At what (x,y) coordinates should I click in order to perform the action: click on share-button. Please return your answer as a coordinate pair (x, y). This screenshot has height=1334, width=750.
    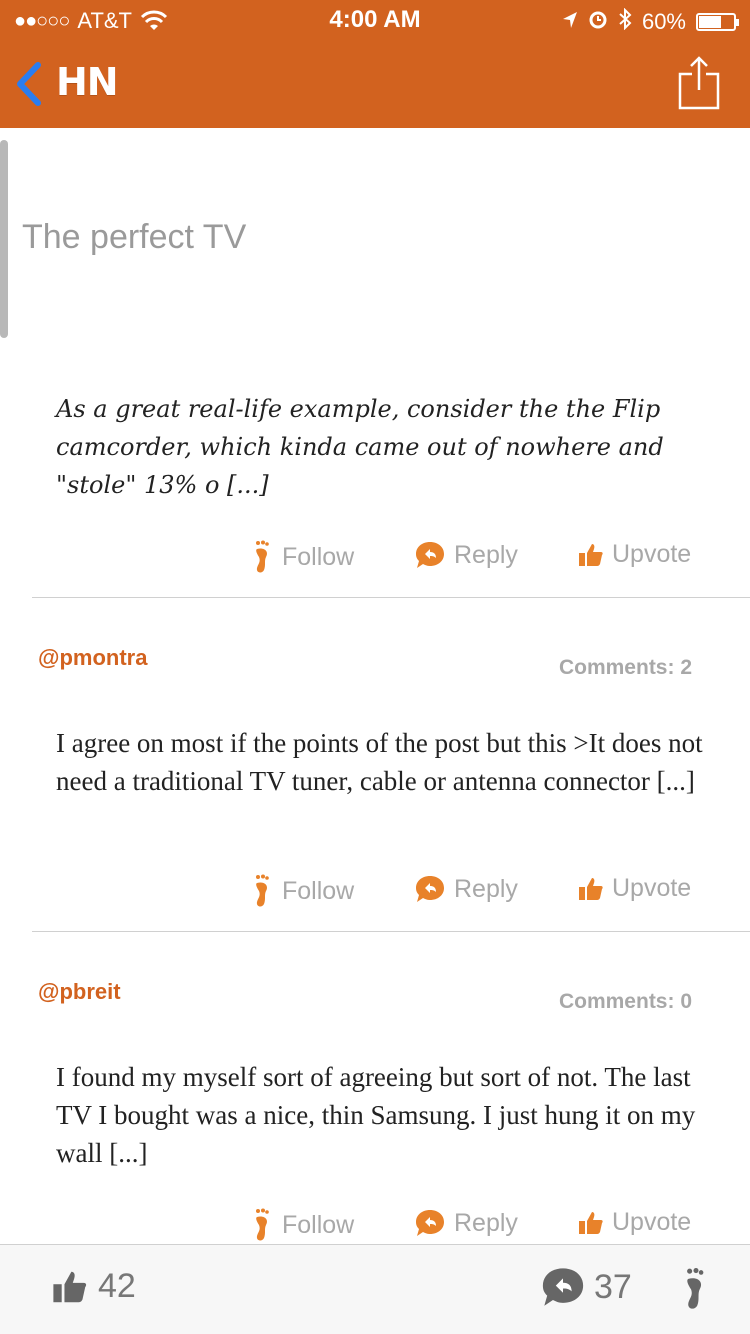
    Looking at the image, I should click on (699, 83).